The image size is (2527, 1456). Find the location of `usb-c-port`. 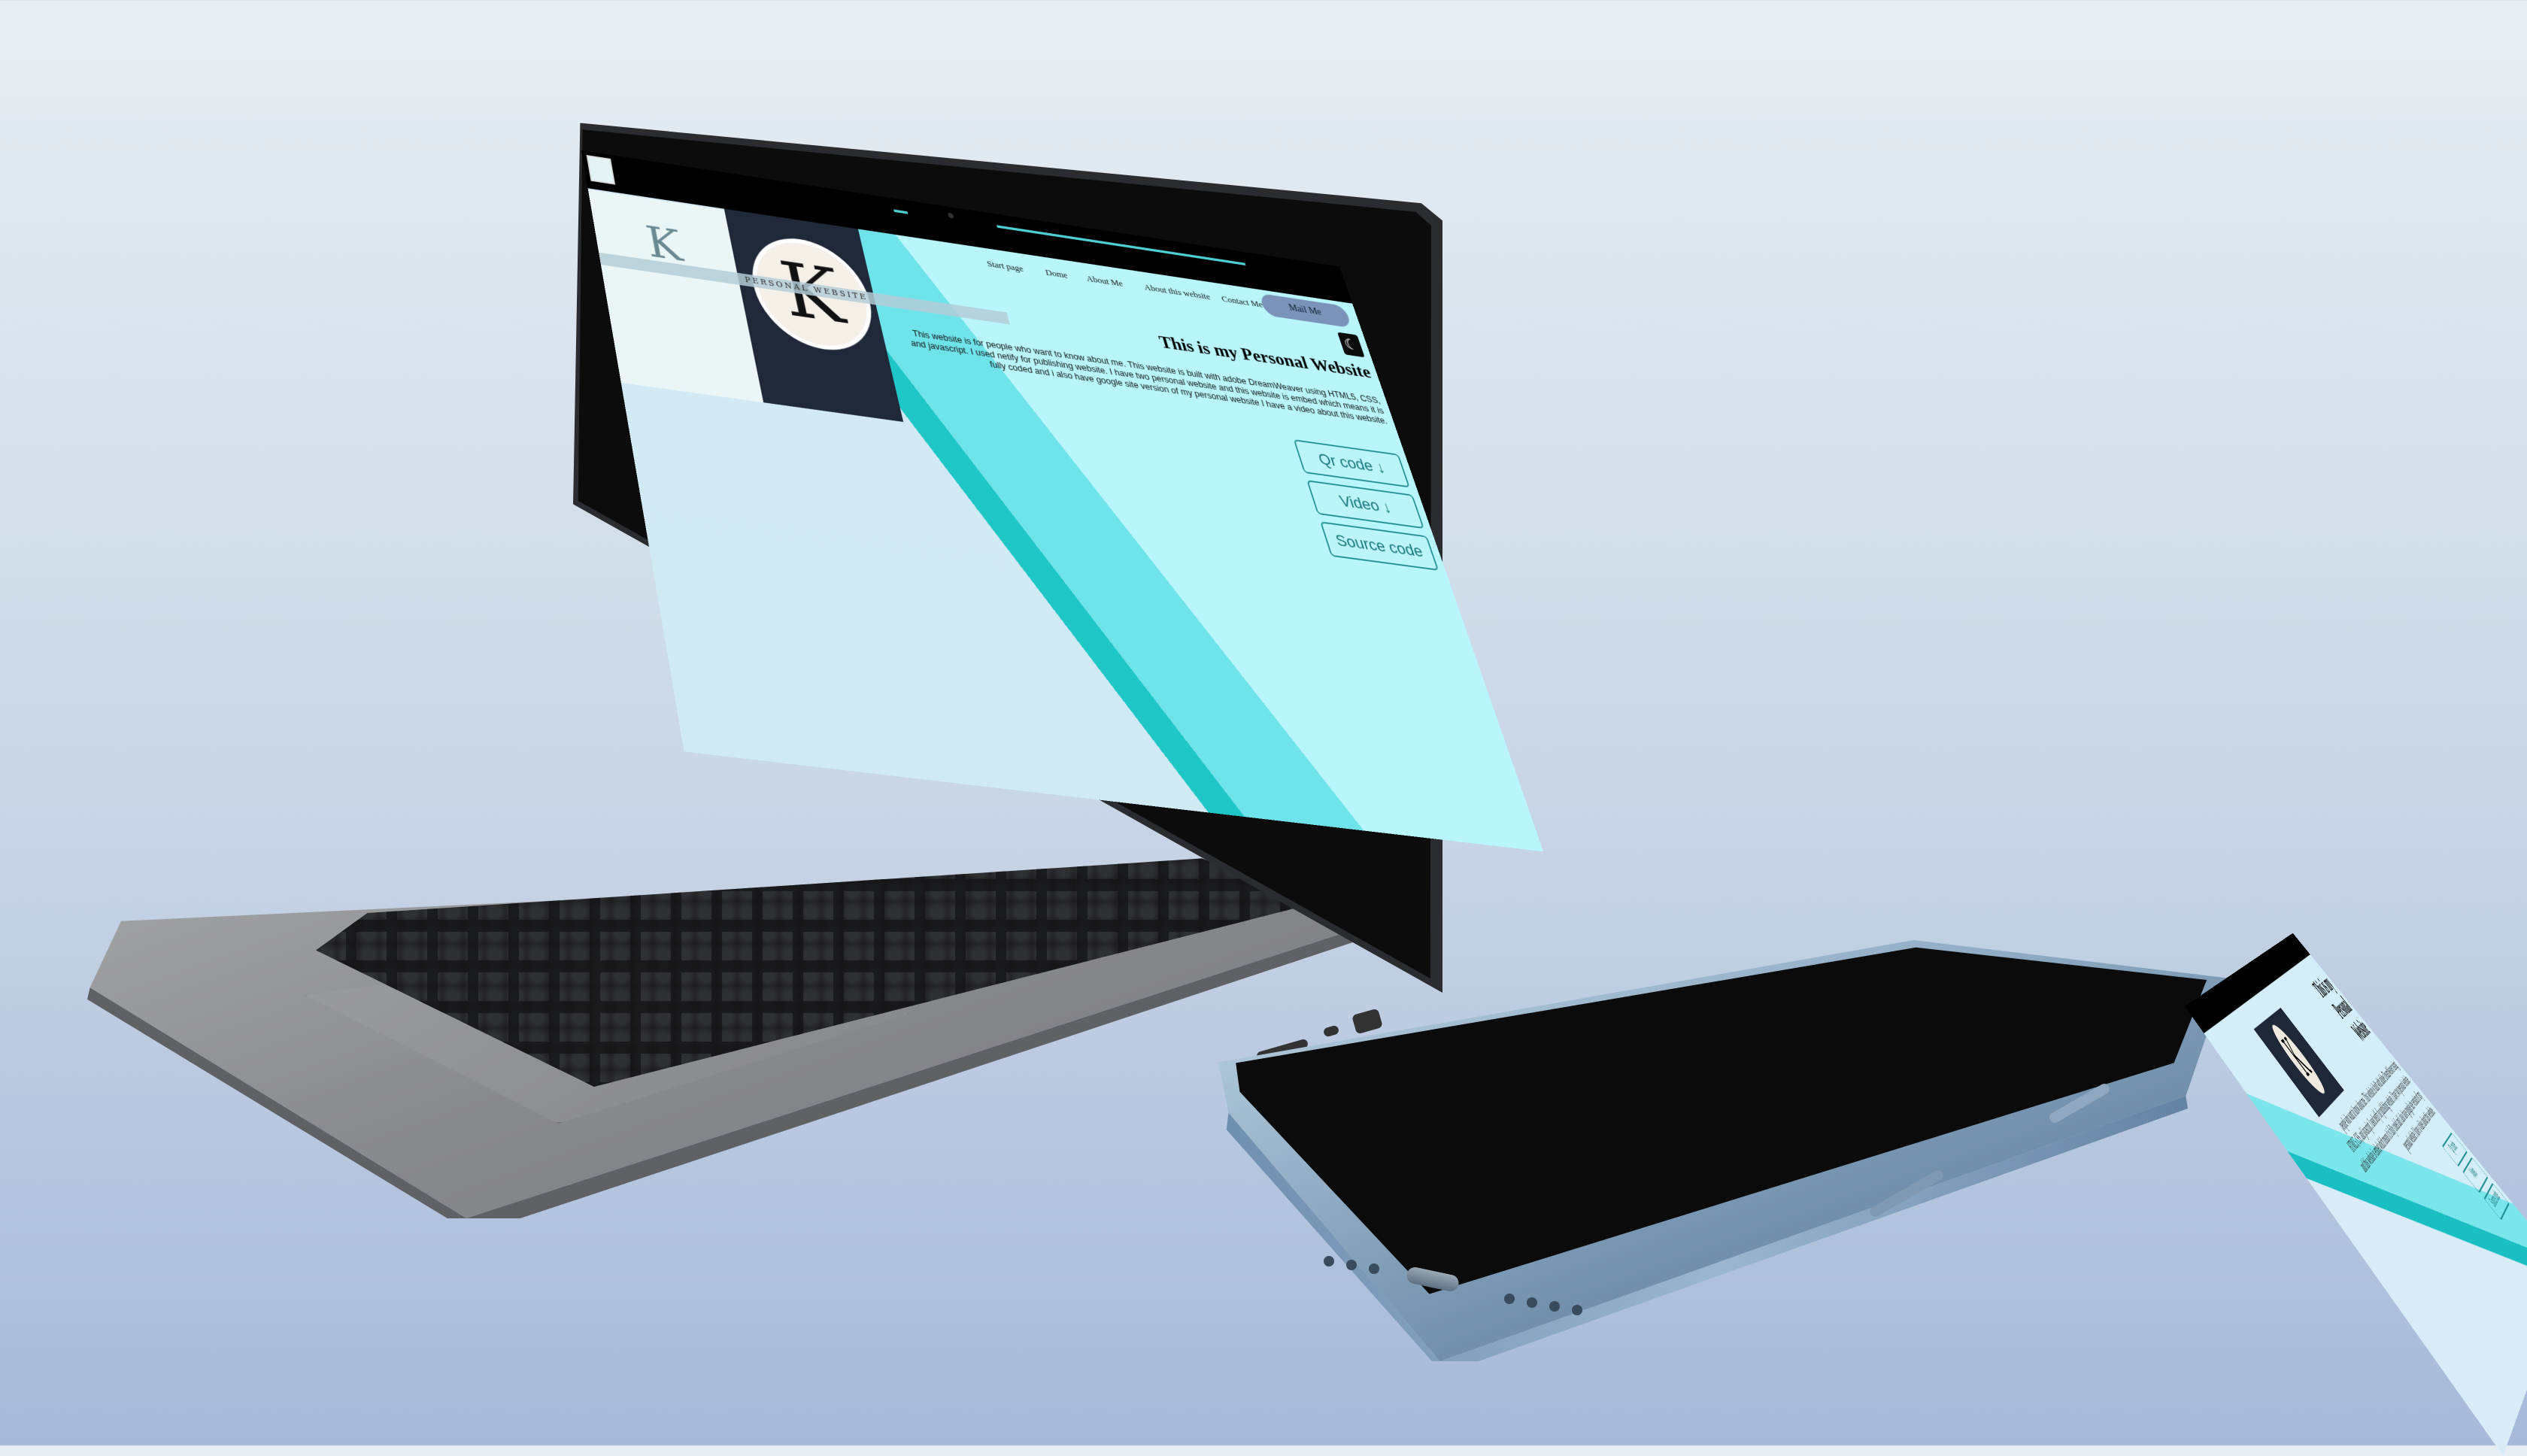

usb-c-port is located at coordinates (1331, 1030).